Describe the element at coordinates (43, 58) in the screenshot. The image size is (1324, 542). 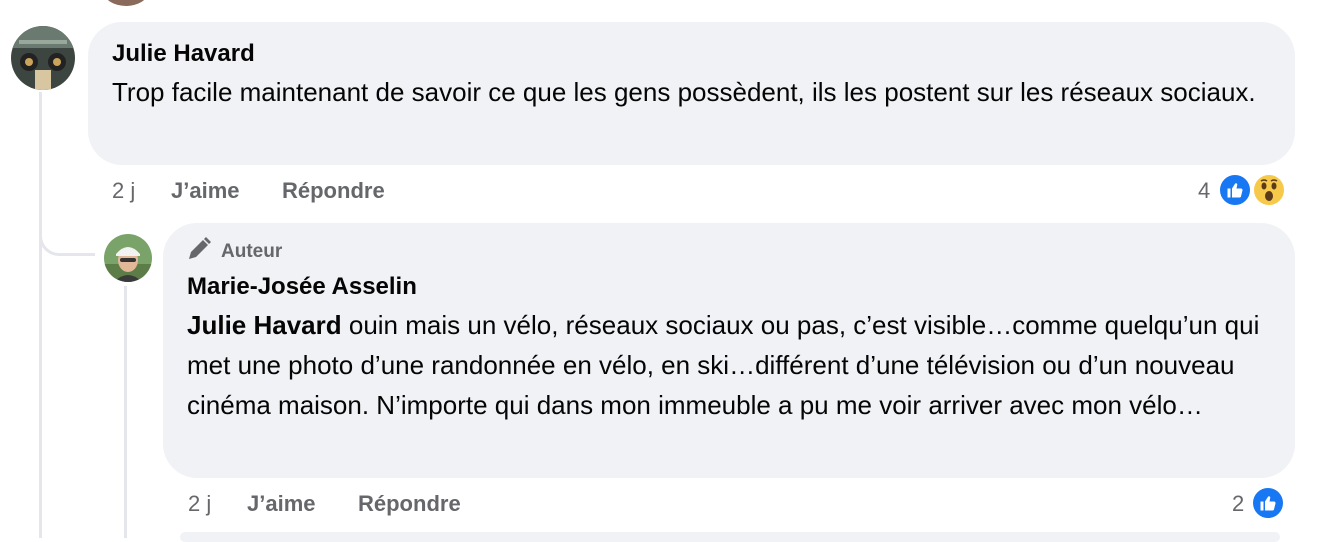
I see `avatar-julie-havard` at that location.